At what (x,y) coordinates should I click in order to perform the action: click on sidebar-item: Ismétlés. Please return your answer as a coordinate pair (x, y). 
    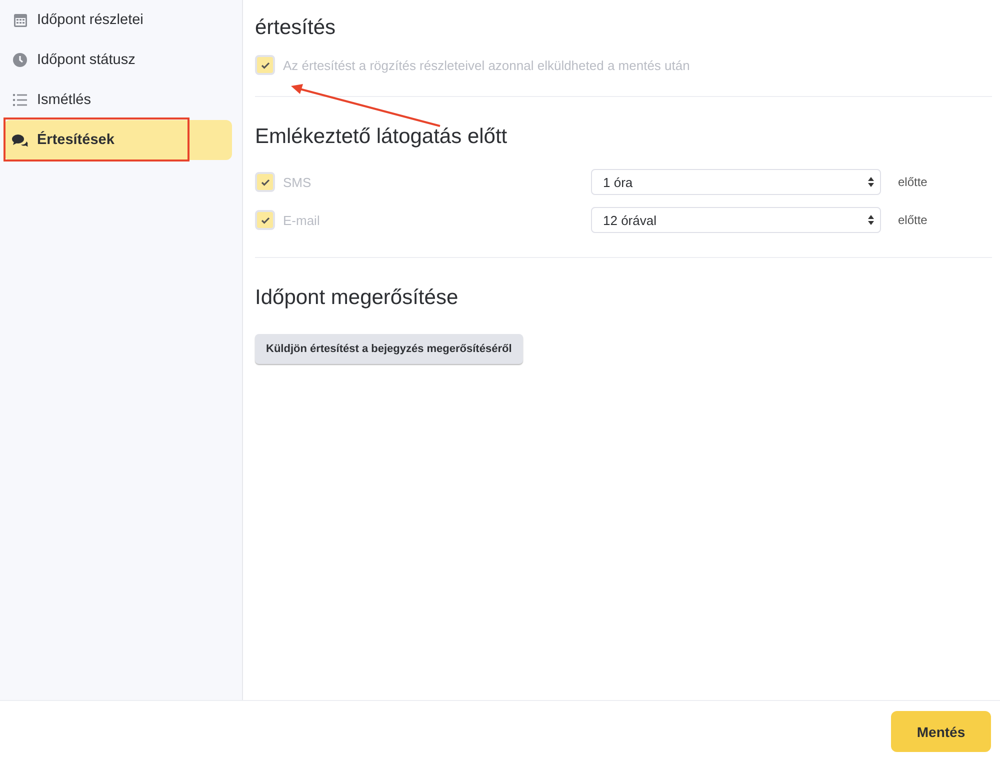
    Looking at the image, I should click on (118, 100).